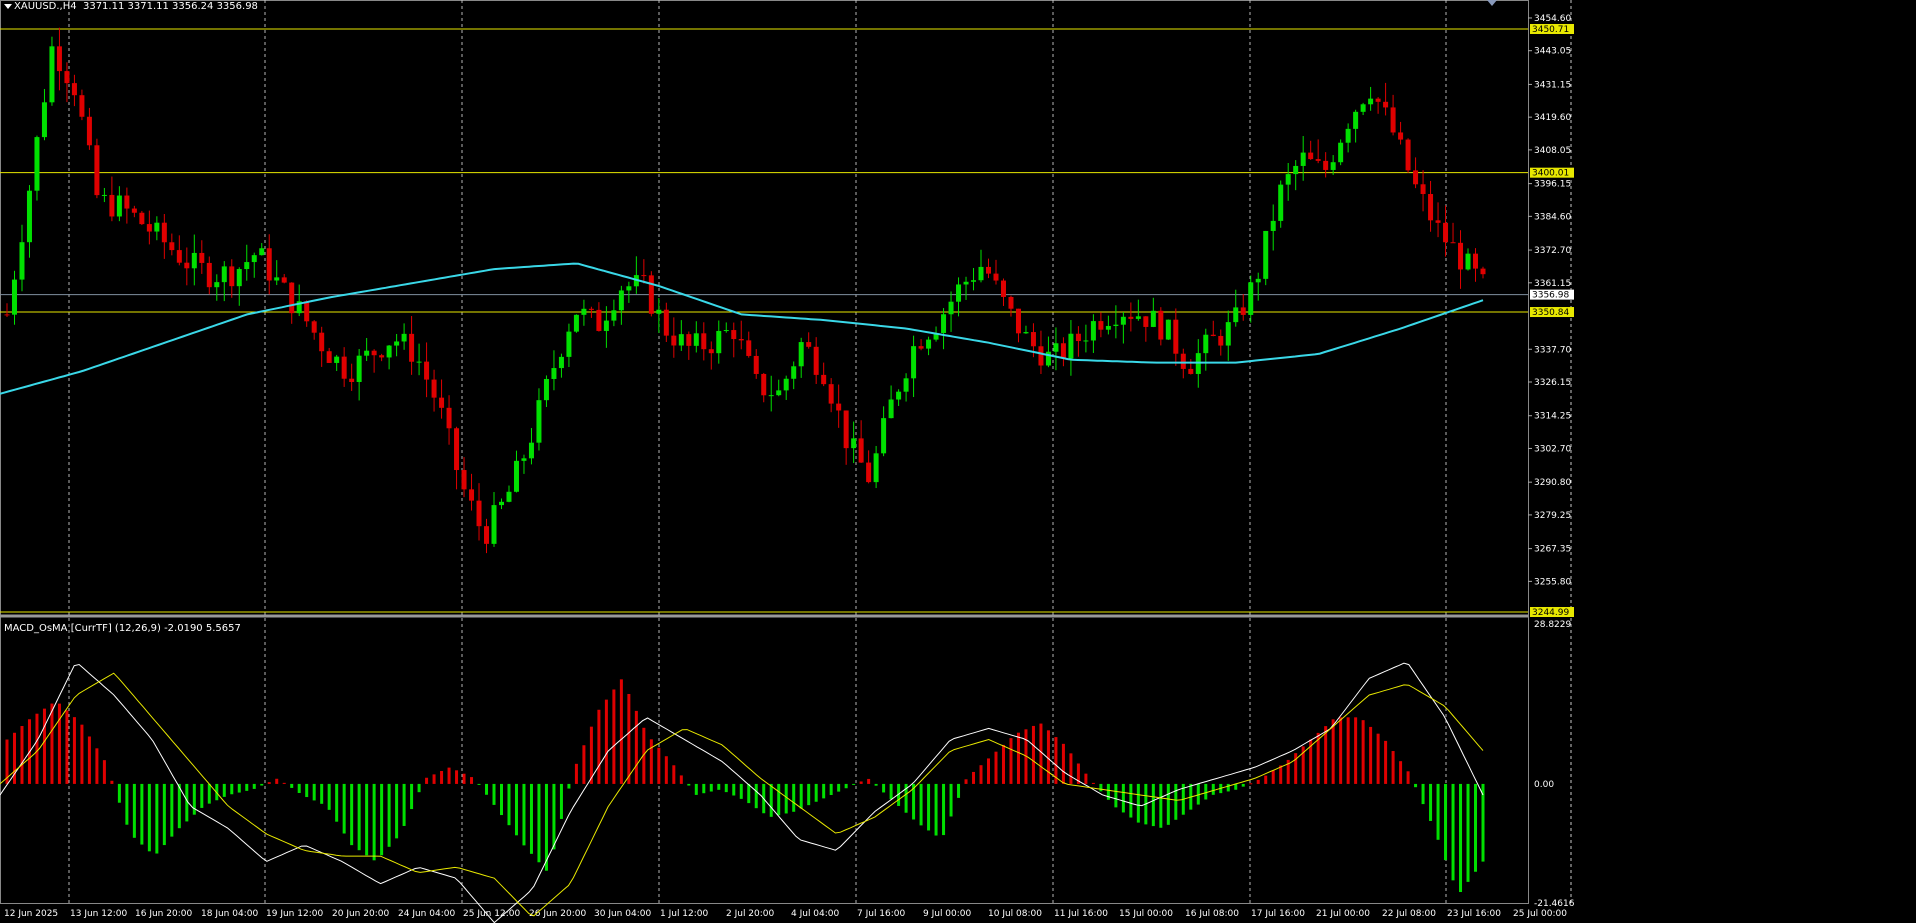 The width and height of the screenshot is (1916, 923). What do you see at coordinates (1552, 449) in the screenshot?
I see `y-tick-label: 3302.70` at bounding box center [1552, 449].